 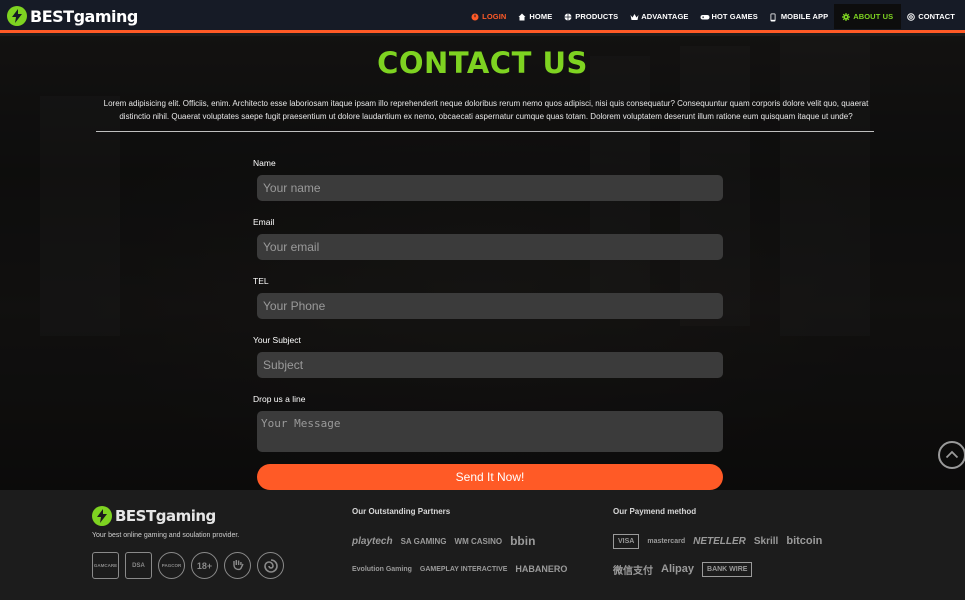 I want to click on payment-alipay: Alipay, so click(x=678, y=569).